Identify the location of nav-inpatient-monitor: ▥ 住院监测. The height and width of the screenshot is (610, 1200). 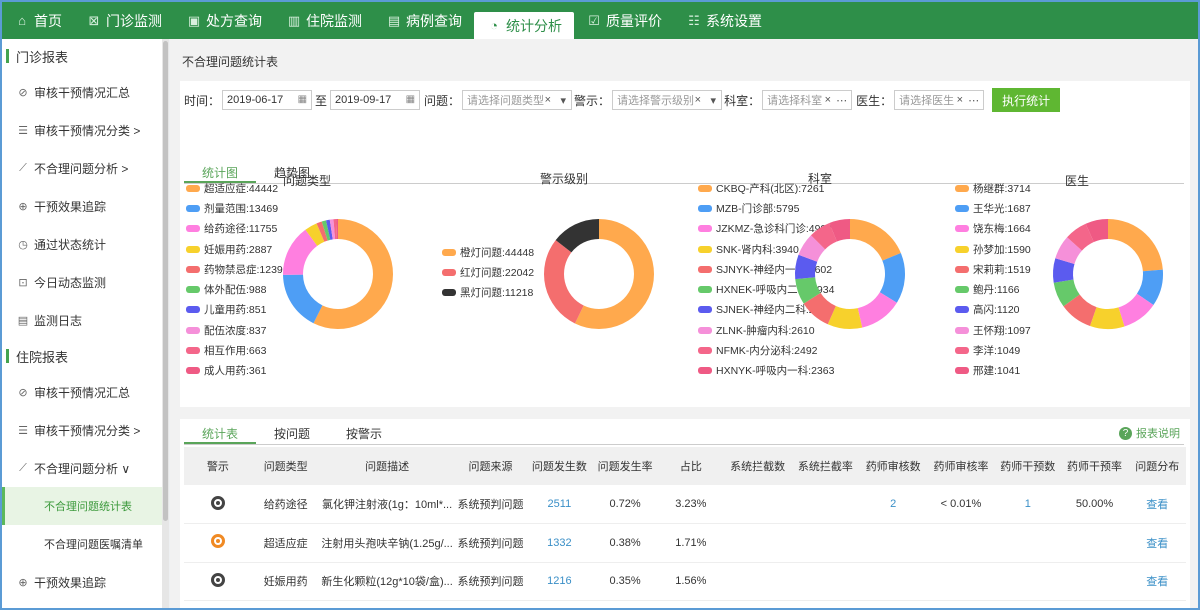
(324, 20).